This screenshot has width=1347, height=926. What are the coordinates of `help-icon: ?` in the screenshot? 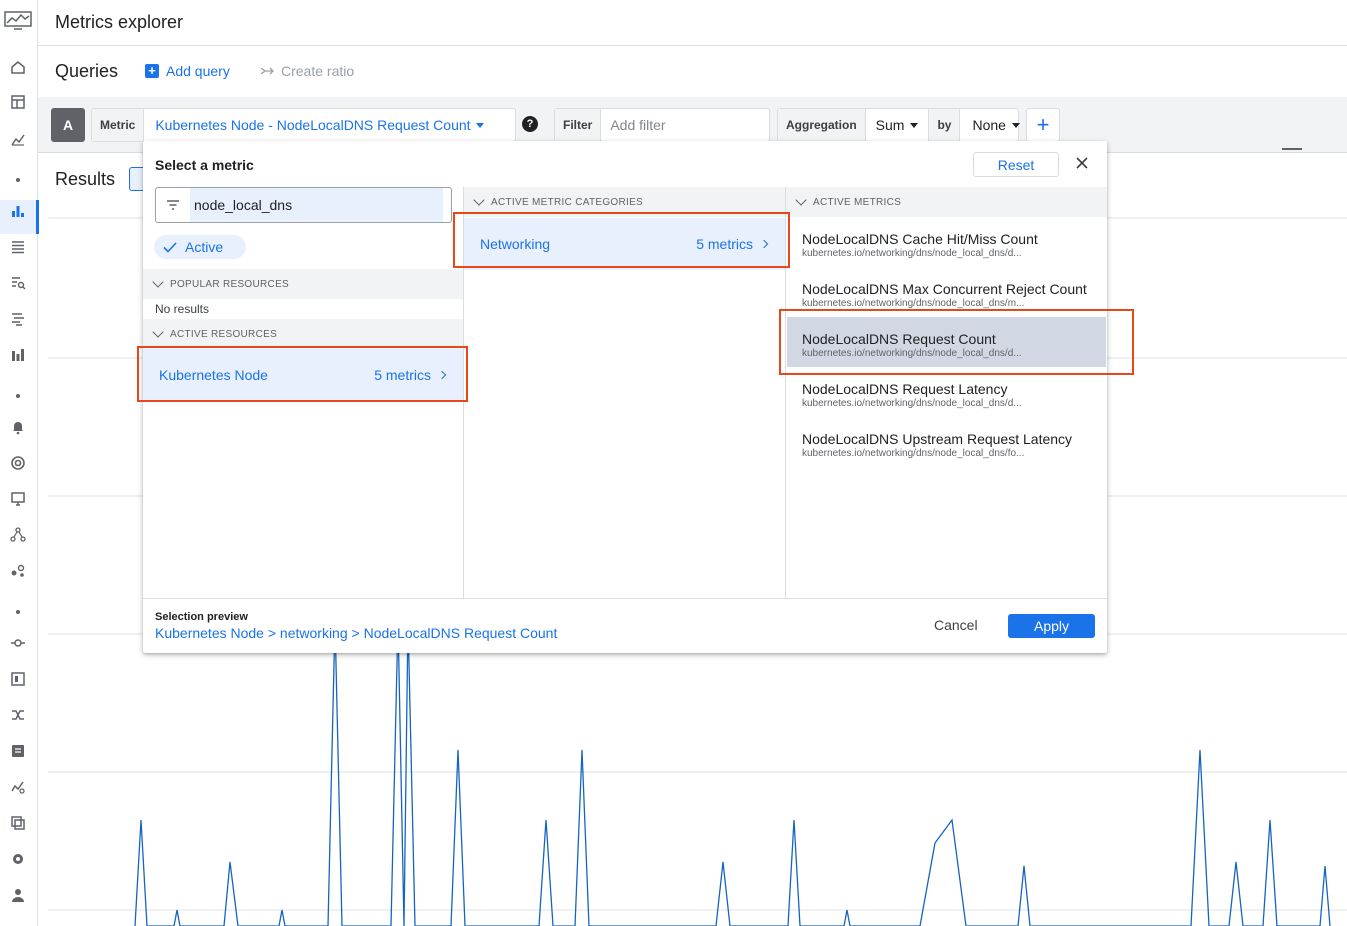 It's located at (530, 124).